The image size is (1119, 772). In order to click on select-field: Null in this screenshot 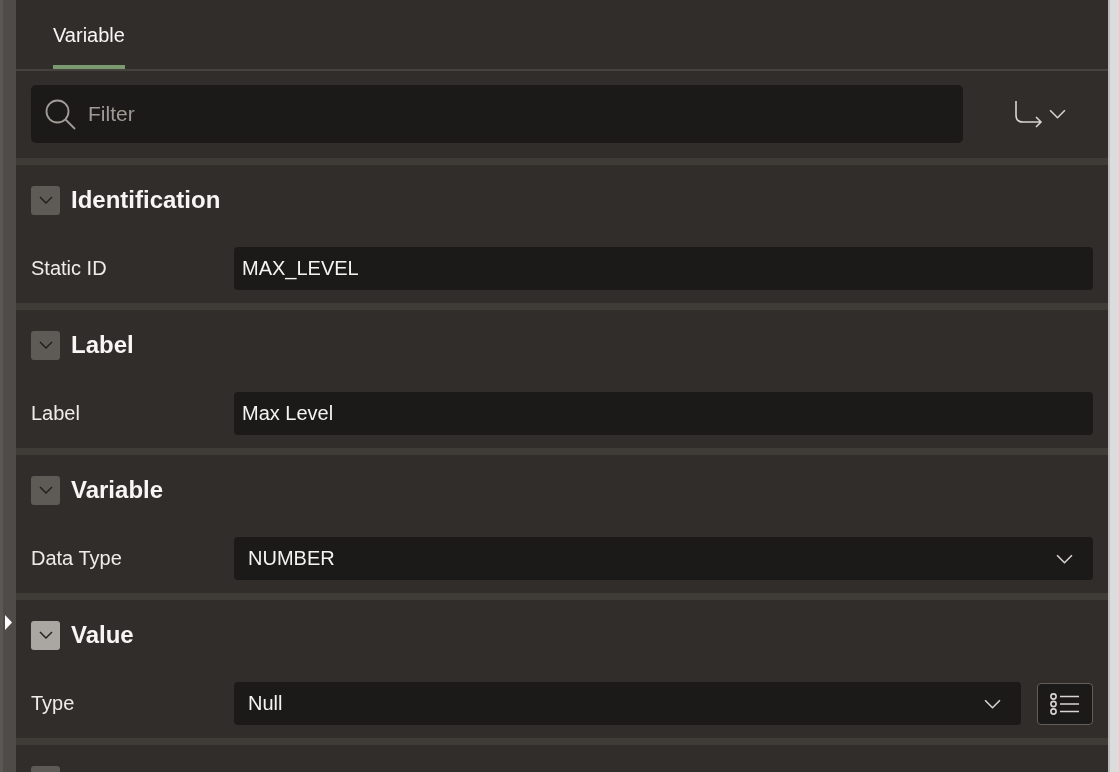, I will do `click(627, 703)`.